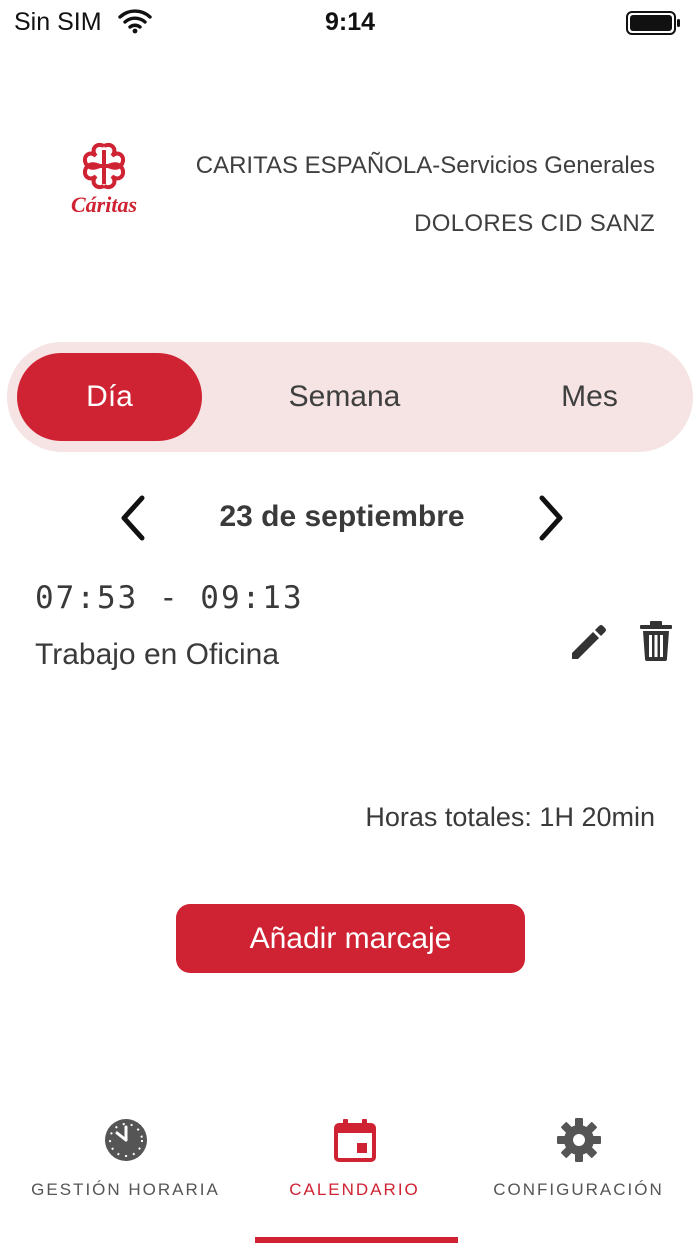 This screenshot has width=700, height=1244. Describe the element at coordinates (125, 1189) in the screenshot. I see `tab-label: GESTIÓN HORARIA` at that location.